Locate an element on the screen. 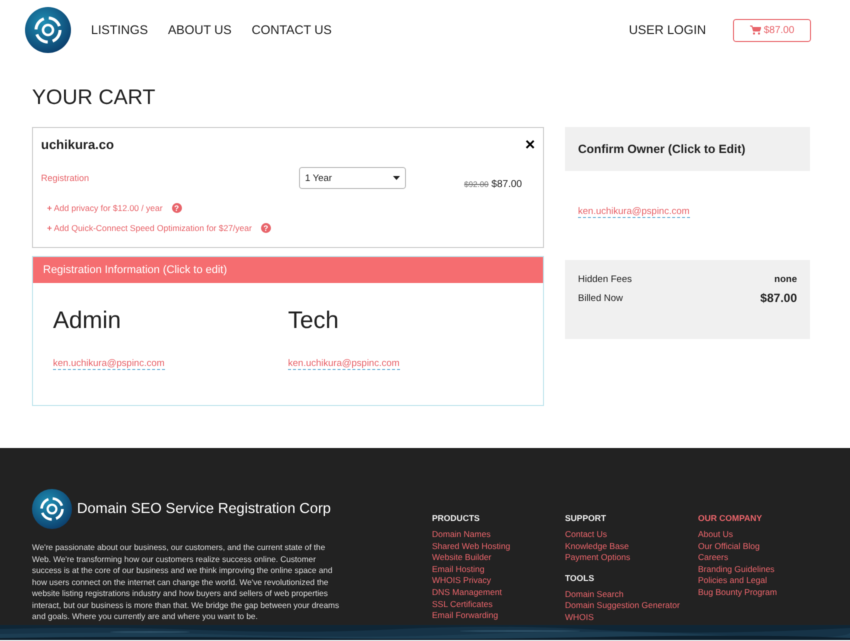  footer-link: Careers is located at coordinates (764, 558).